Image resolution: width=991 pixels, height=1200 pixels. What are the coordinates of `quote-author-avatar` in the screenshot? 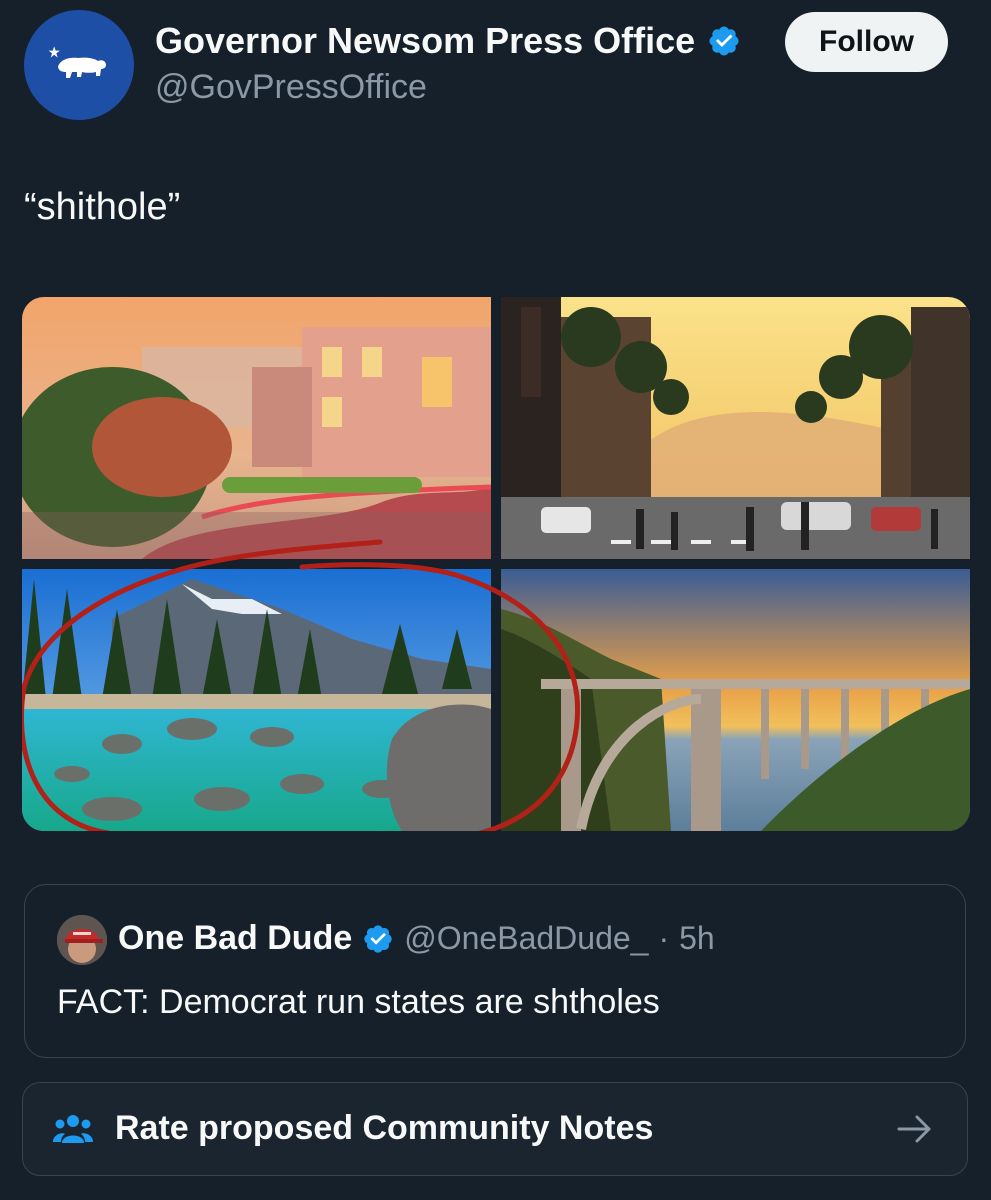 It's located at (82, 940).